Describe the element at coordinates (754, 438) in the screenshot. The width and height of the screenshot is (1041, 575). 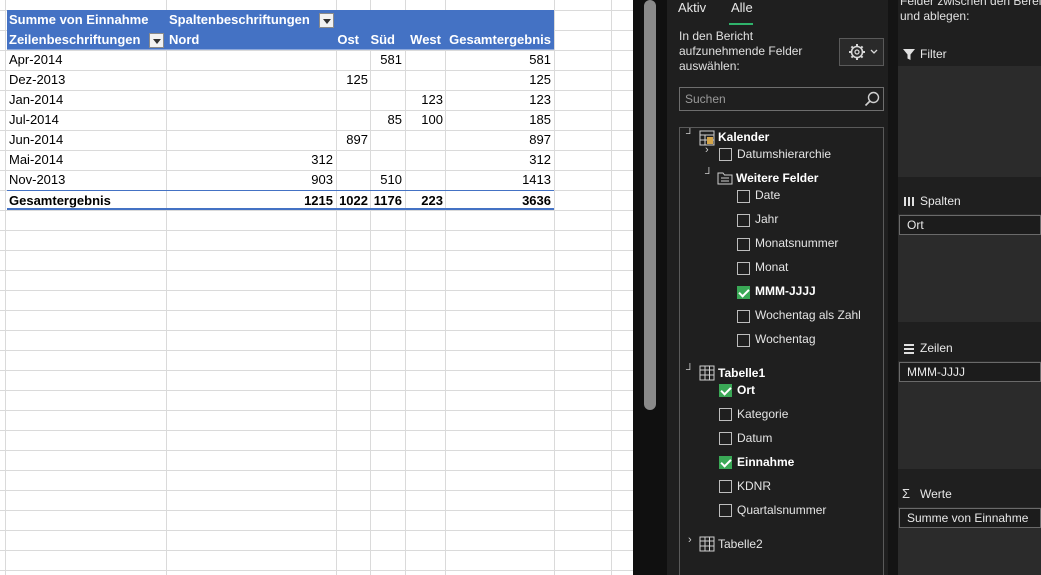
I see `field-datum: Datum` at that location.